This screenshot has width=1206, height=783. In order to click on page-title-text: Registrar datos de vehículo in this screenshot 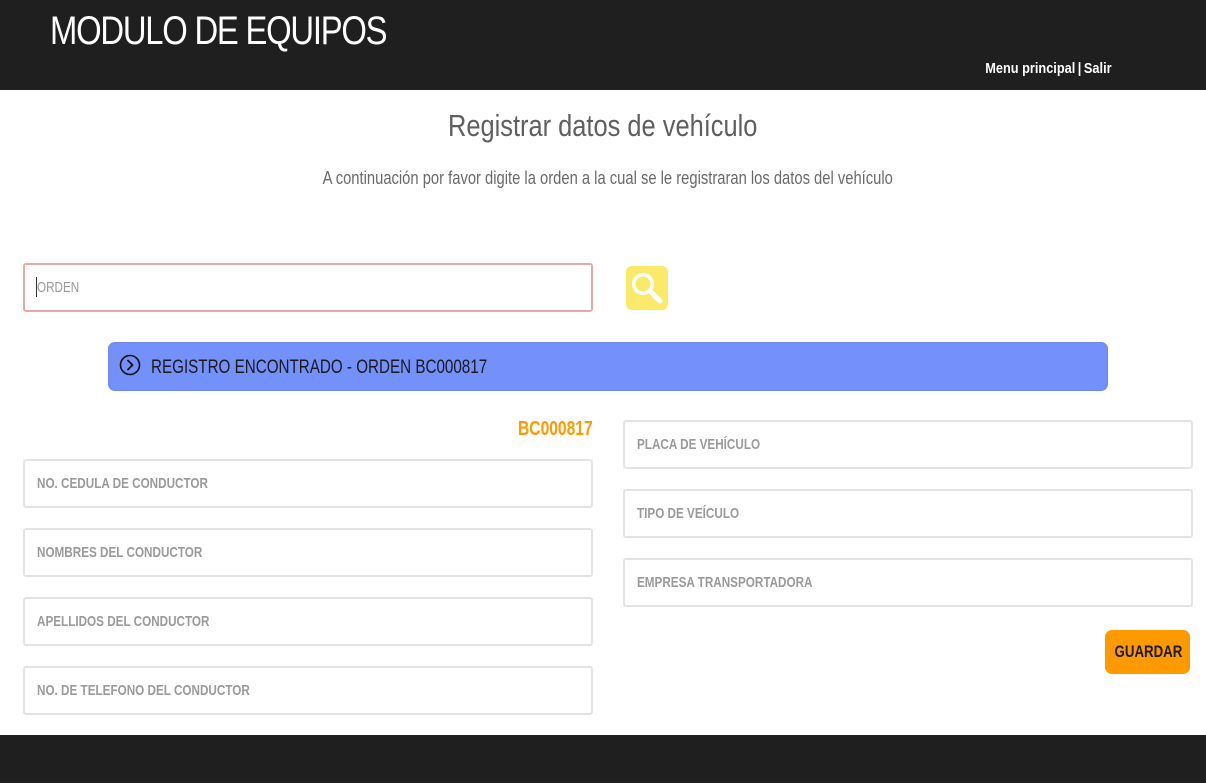, I will do `click(603, 125)`.